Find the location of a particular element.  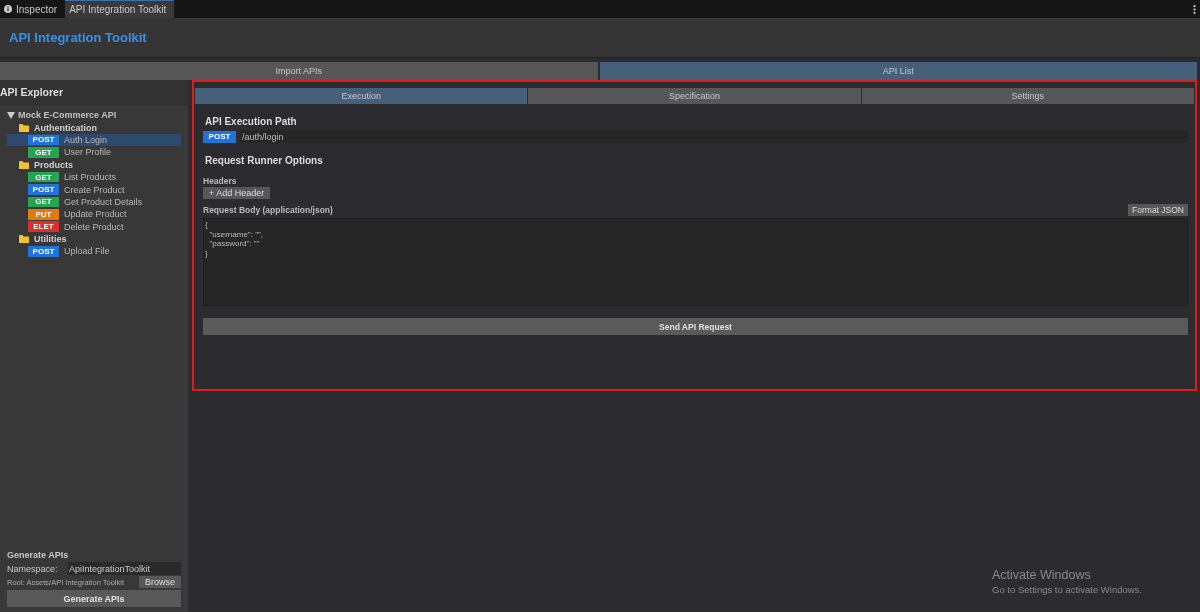

field-label: Headers is located at coordinates (220, 181).